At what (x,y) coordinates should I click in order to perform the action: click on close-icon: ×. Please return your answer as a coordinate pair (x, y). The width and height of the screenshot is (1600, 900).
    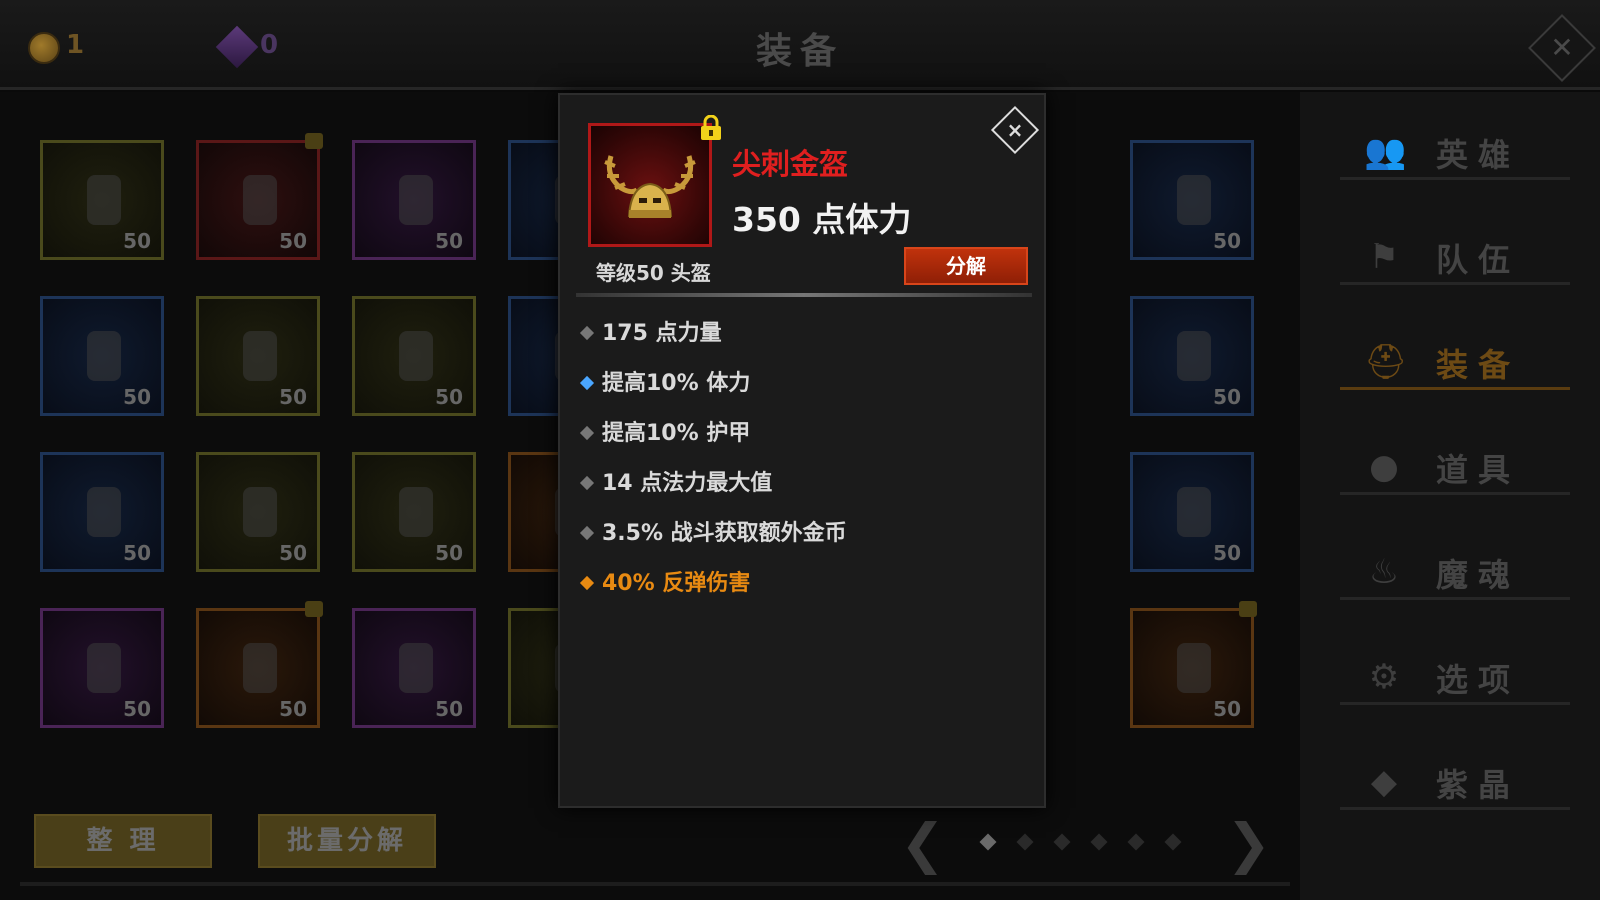
    Looking at the image, I should click on (1015, 130).